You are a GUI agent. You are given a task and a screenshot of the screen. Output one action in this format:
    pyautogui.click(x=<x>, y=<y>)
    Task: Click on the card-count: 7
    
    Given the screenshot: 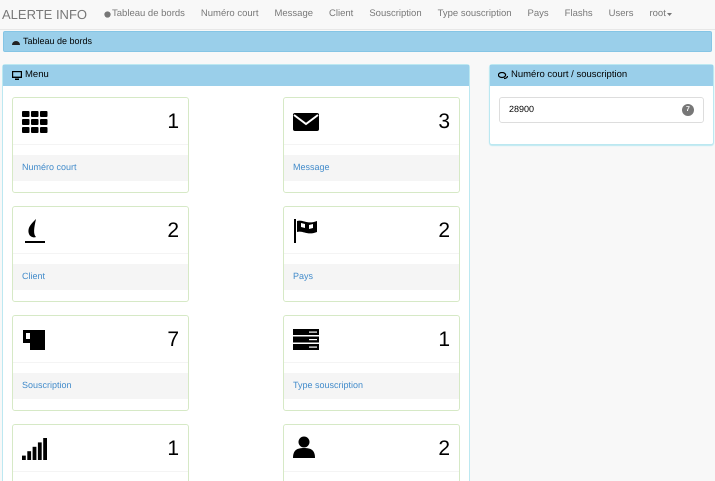 What is the action you would take?
    pyautogui.click(x=173, y=338)
    